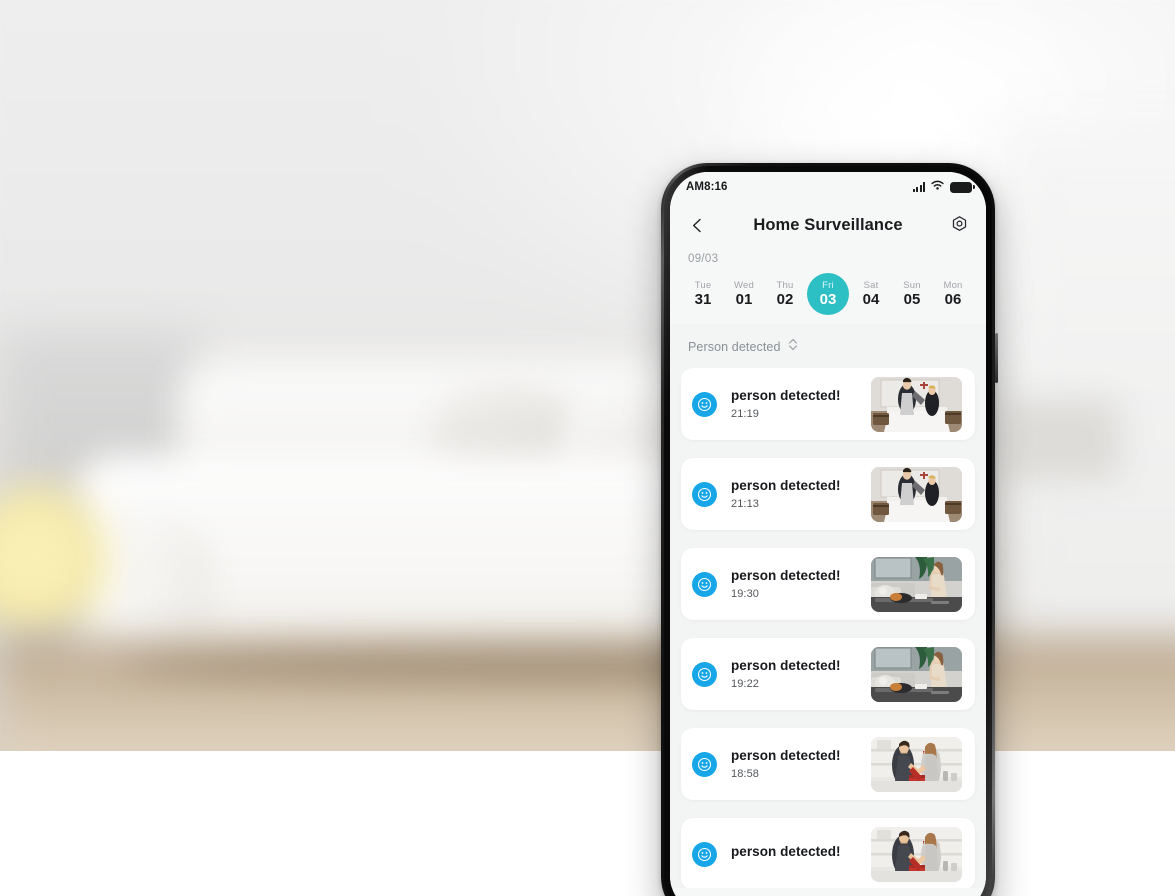 The width and height of the screenshot is (1175, 896). I want to click on day-of-week: Mon, so click(953, 285).